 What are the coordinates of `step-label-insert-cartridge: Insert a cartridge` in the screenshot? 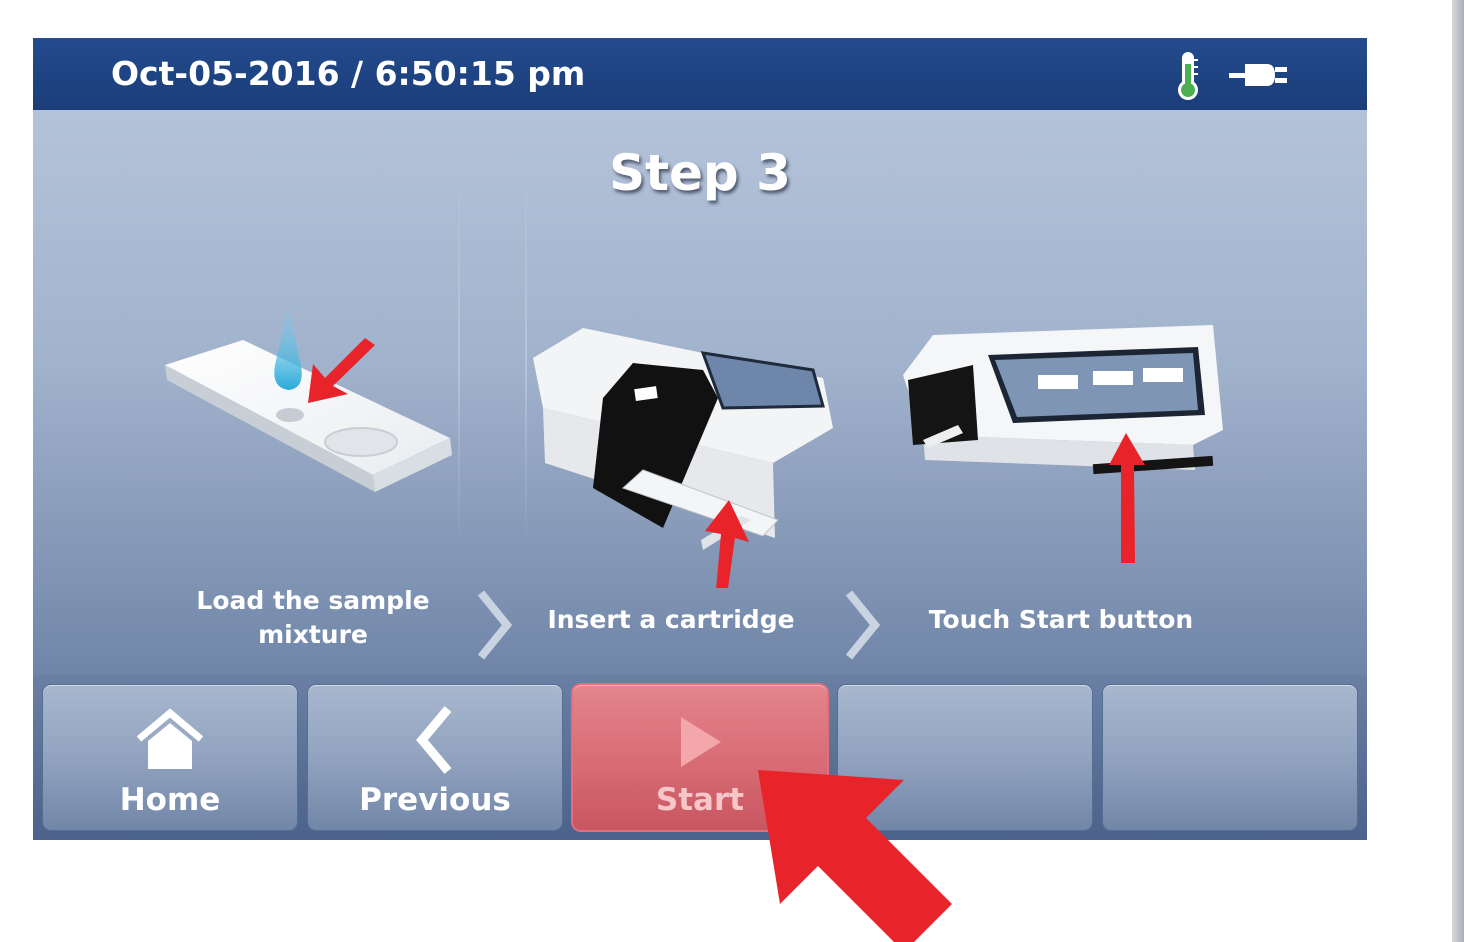 It's located at (671, 619).